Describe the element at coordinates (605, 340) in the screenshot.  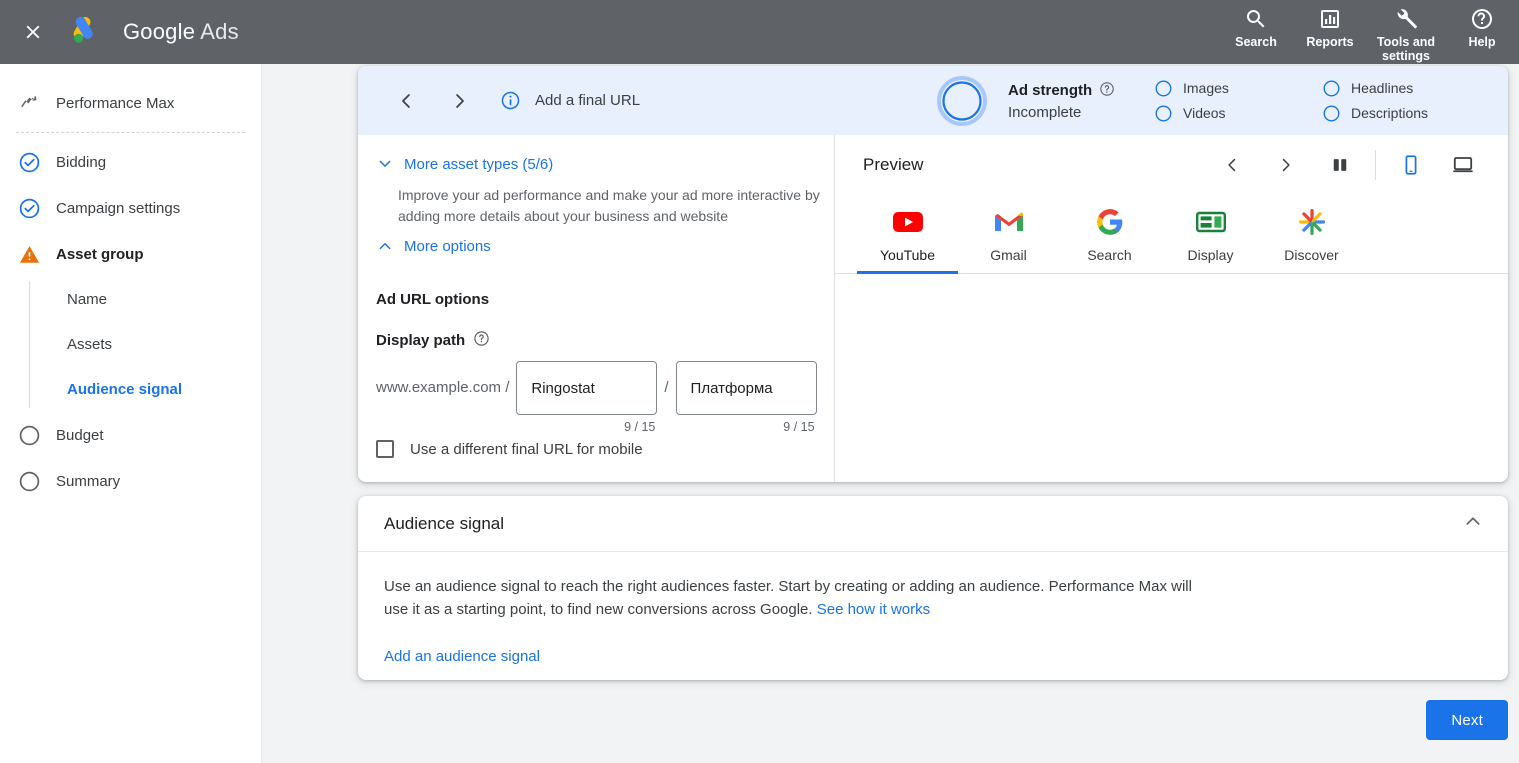
I see `display-path-label-row: Display path` at that location.